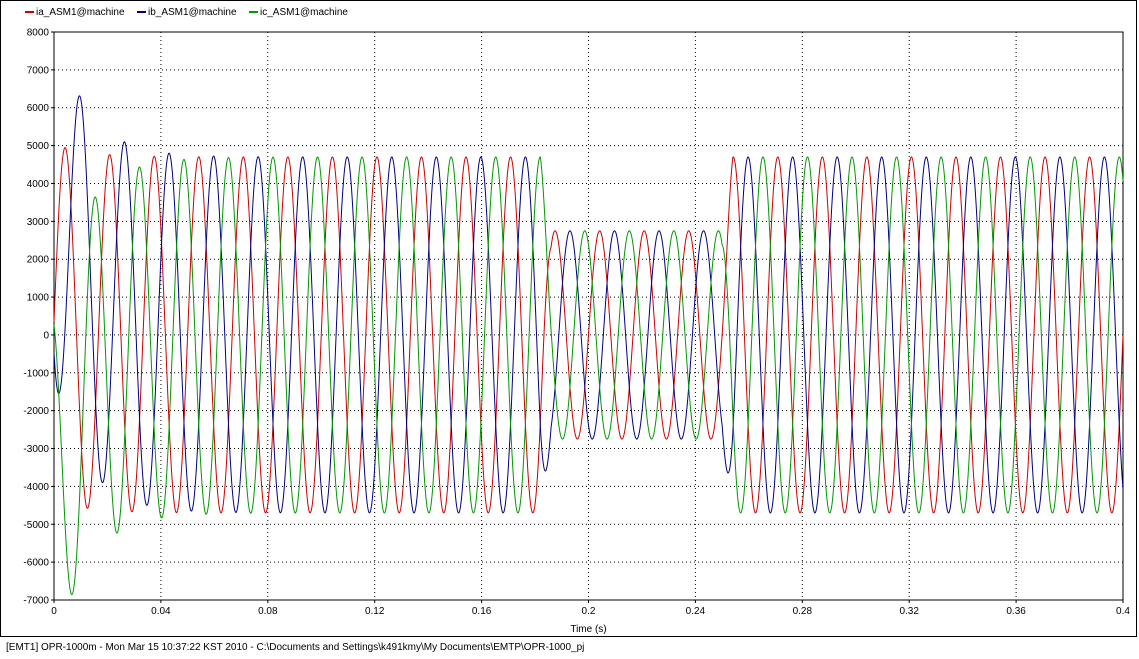  I want to click on y-tick-label: 6000, so click(38, 108).